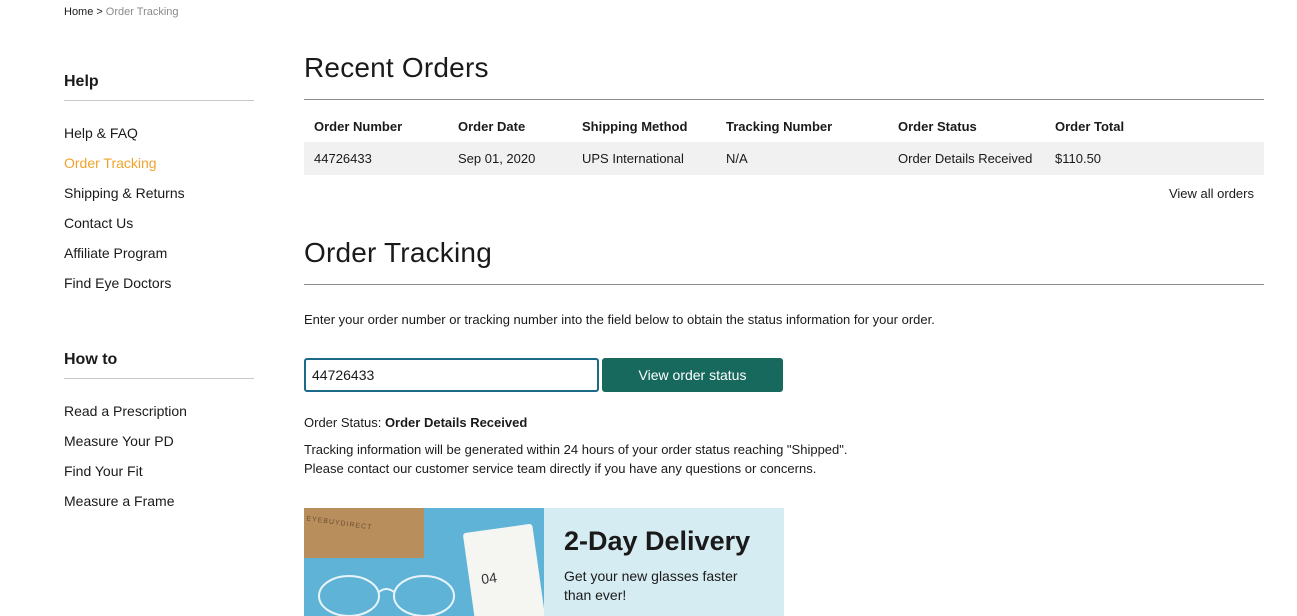 The height and width of the screenshot is (616, 1297). I want to click on column-header: Order Status, so click(937, 126).